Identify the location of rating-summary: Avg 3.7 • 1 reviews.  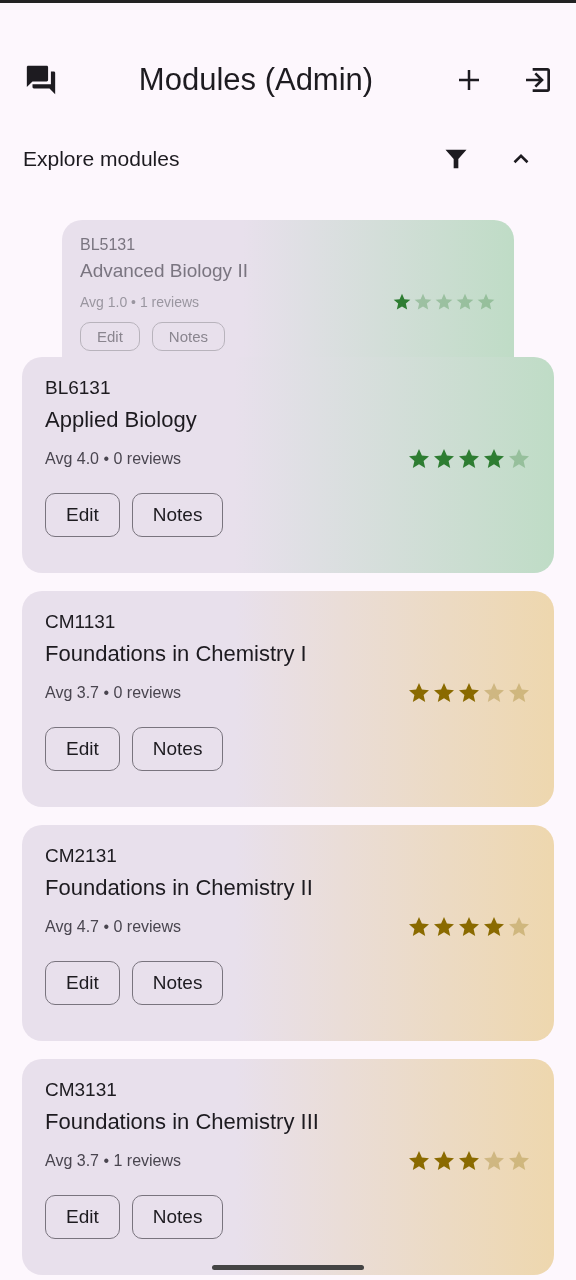
(113, 1161).